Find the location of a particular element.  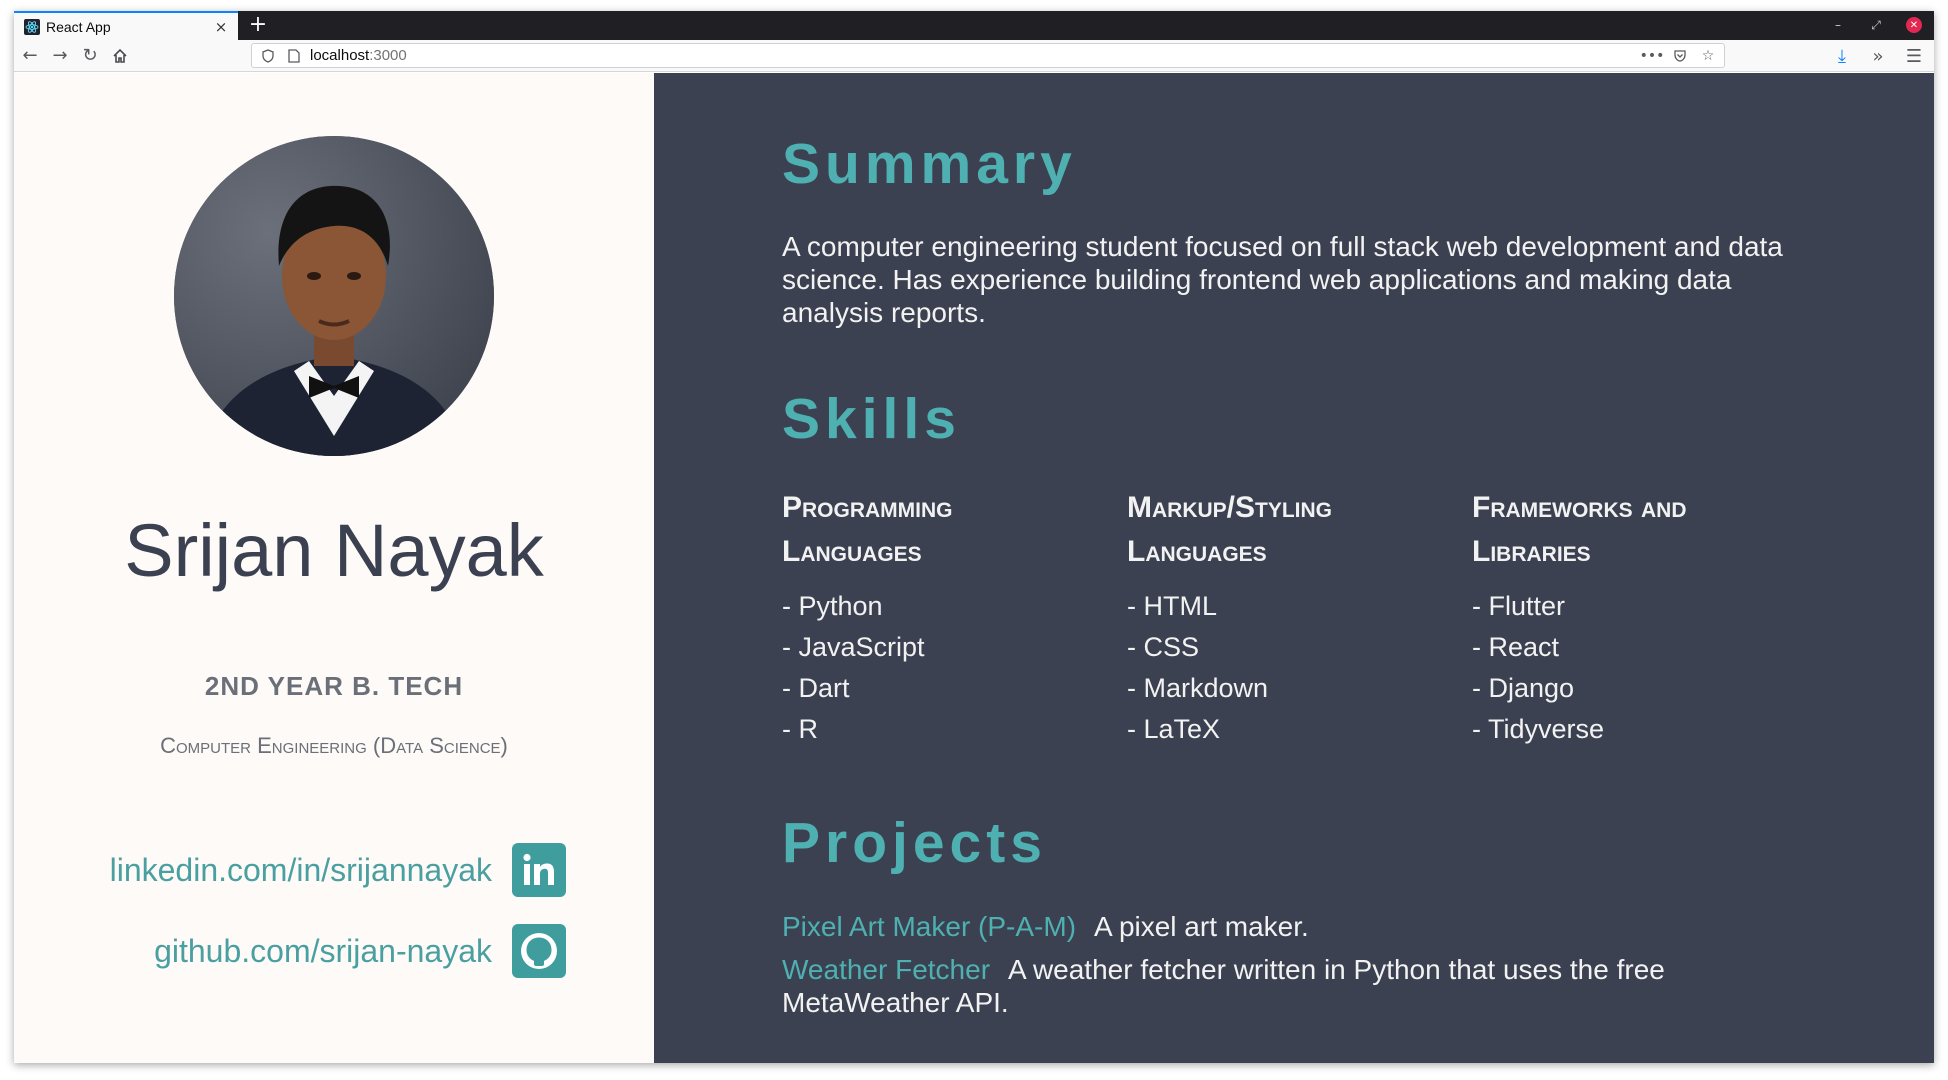

home-icon is located at coordinates (120, 56).